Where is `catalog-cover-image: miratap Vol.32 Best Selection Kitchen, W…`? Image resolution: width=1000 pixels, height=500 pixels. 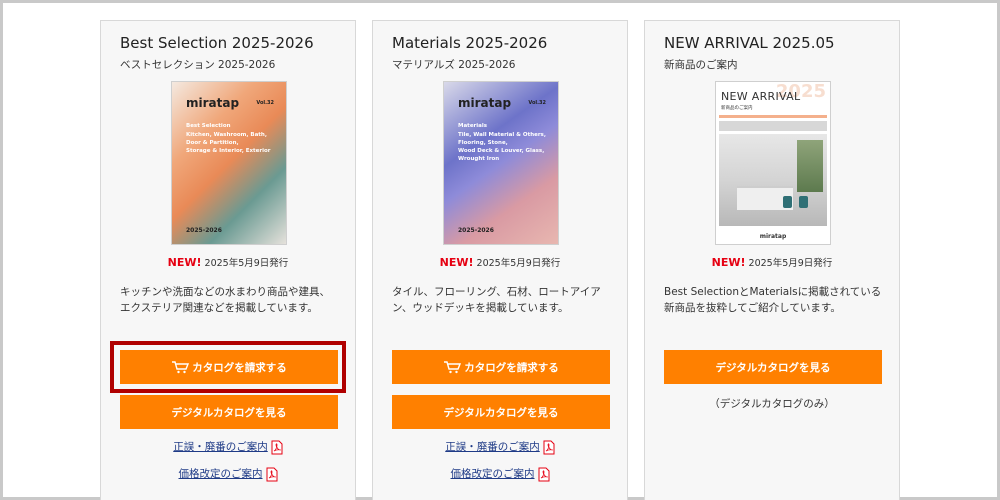 catalog-cover-image: miratap Vol.32 Best Selection Kitchen, W… is located at coordinates (229, 163).